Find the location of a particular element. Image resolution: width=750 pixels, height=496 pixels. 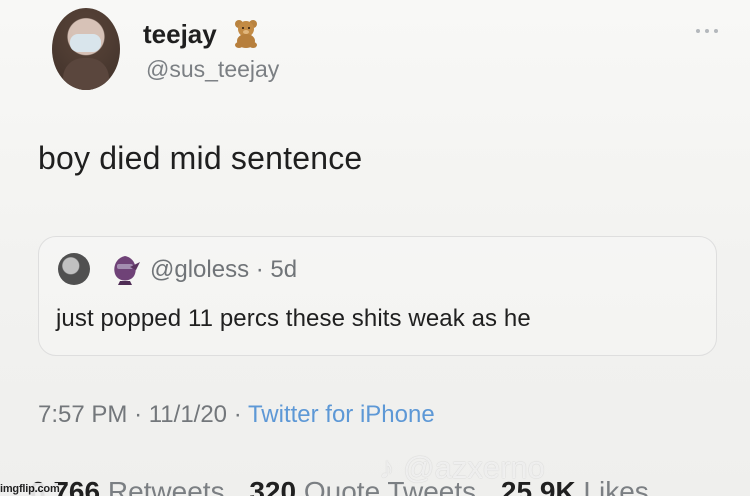

quote-tweets-label: Quote Tweets is located at coordinates (390, 486).